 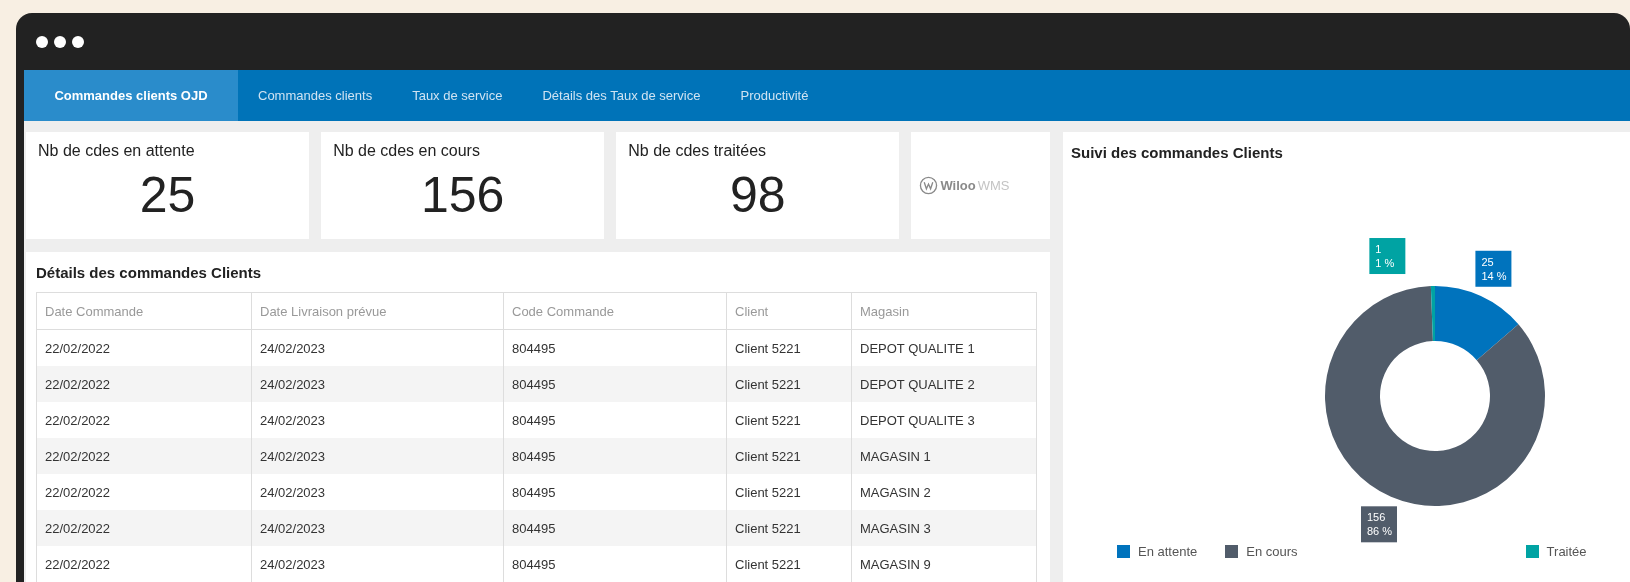 I want to click on kpi-label: Nb de cdes traitées, so click(x=698, y=151).